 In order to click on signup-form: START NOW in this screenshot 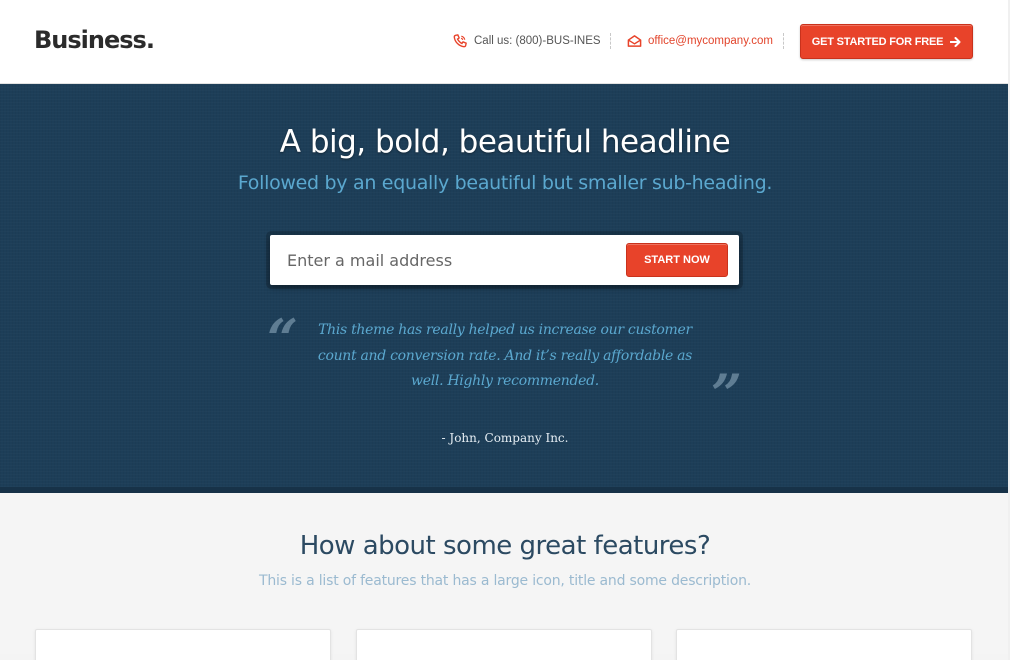, I will do `click(504, 260)`.